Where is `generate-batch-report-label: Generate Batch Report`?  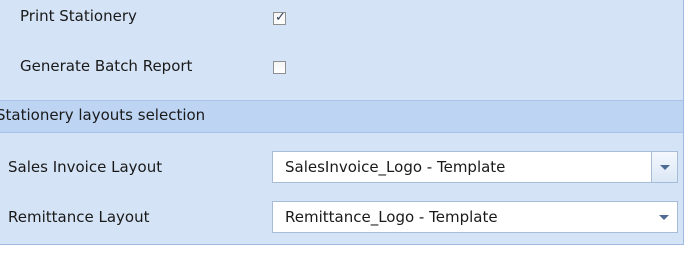
generate-batch-report-label: Generate Batch Report is located at coordinates (106, 66).